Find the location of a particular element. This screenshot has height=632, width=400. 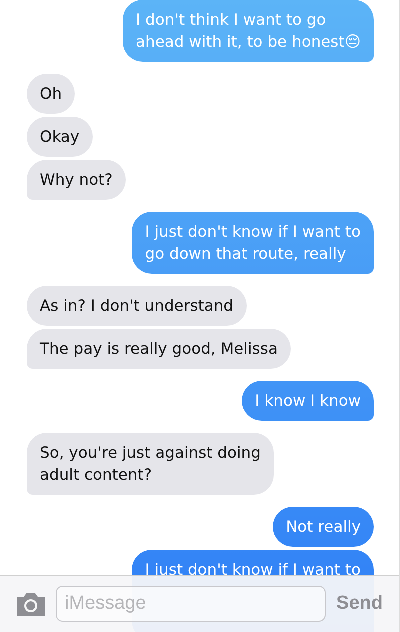

message-bubble: I just don't know if I want to go down that route, really is located at coordinates (253, 243).